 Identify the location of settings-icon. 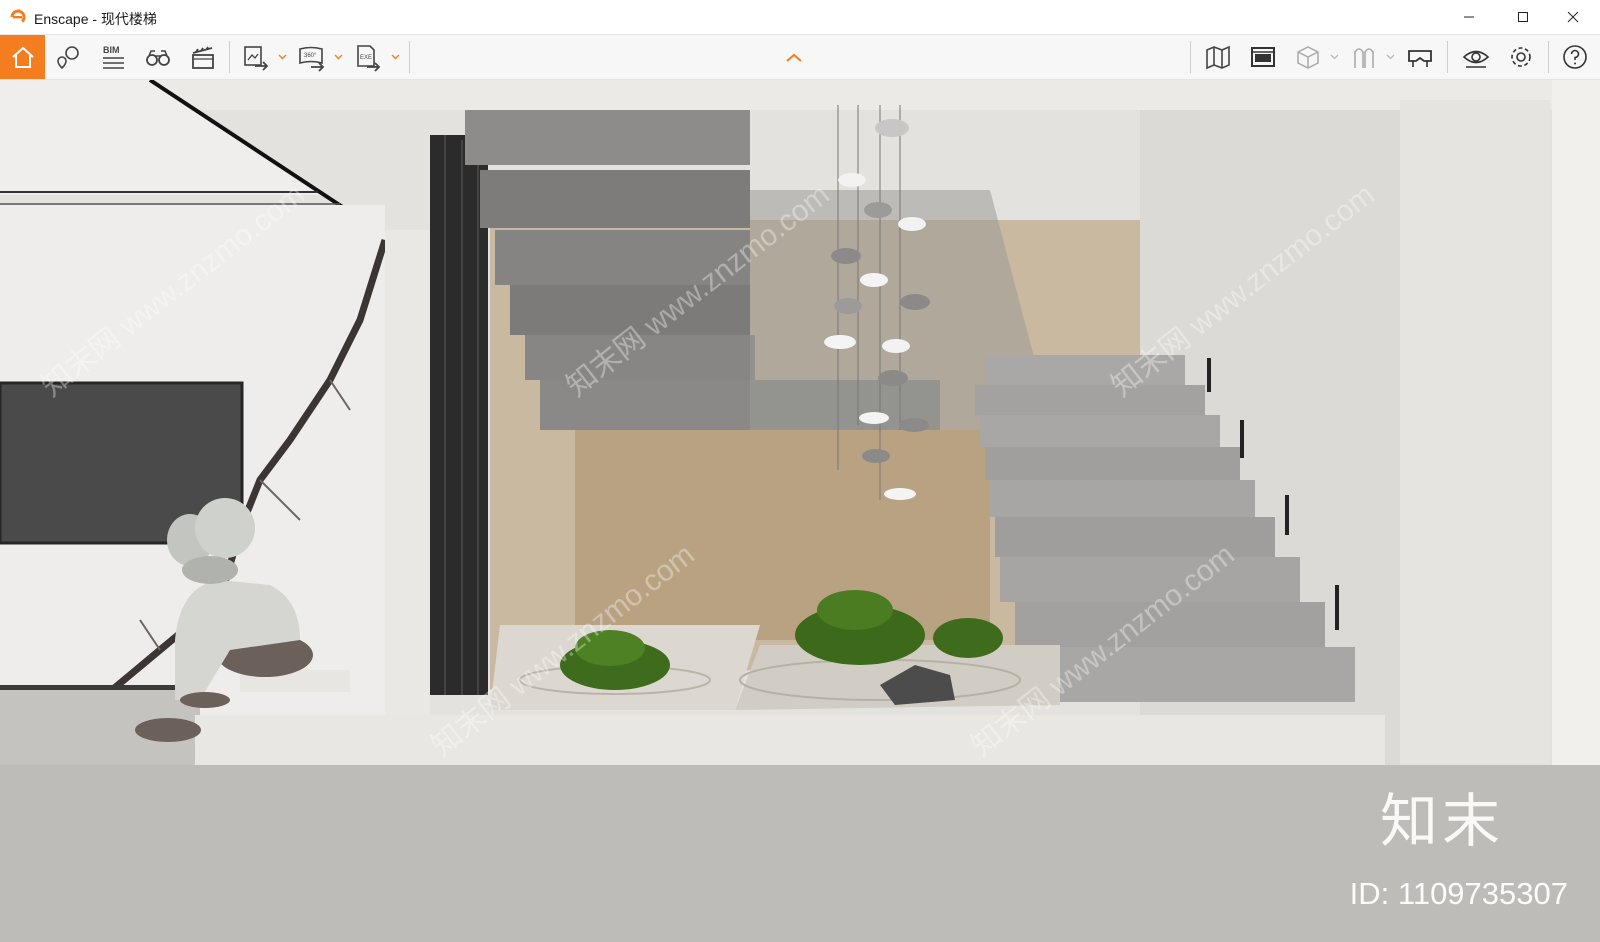
(1521, 57).